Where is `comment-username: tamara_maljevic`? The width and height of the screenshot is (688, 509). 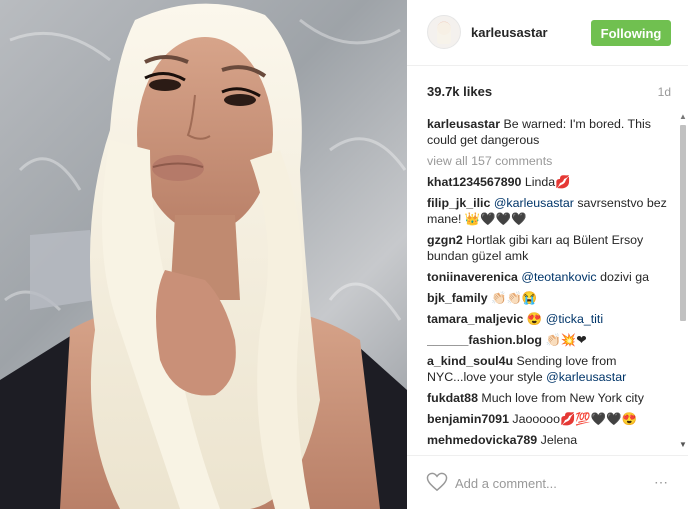
comment-username: tamara_maljevic is located at coordinates (475, 319).